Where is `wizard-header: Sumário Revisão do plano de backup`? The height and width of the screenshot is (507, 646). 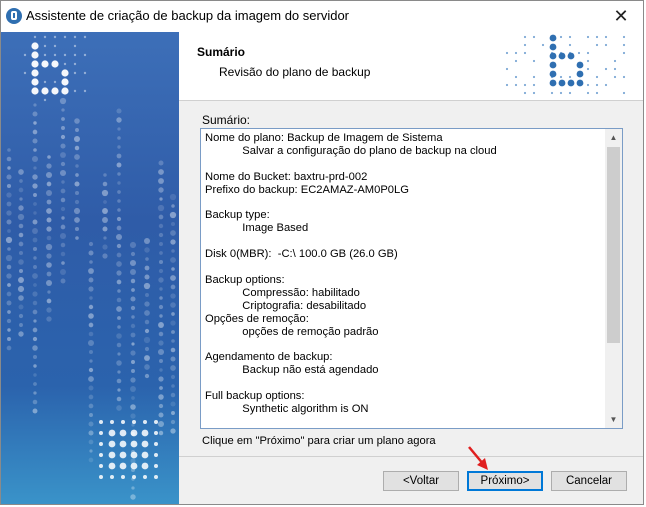
wizard-header: Sumário Revisão do plano de backup is located at coordinates (411, 66).